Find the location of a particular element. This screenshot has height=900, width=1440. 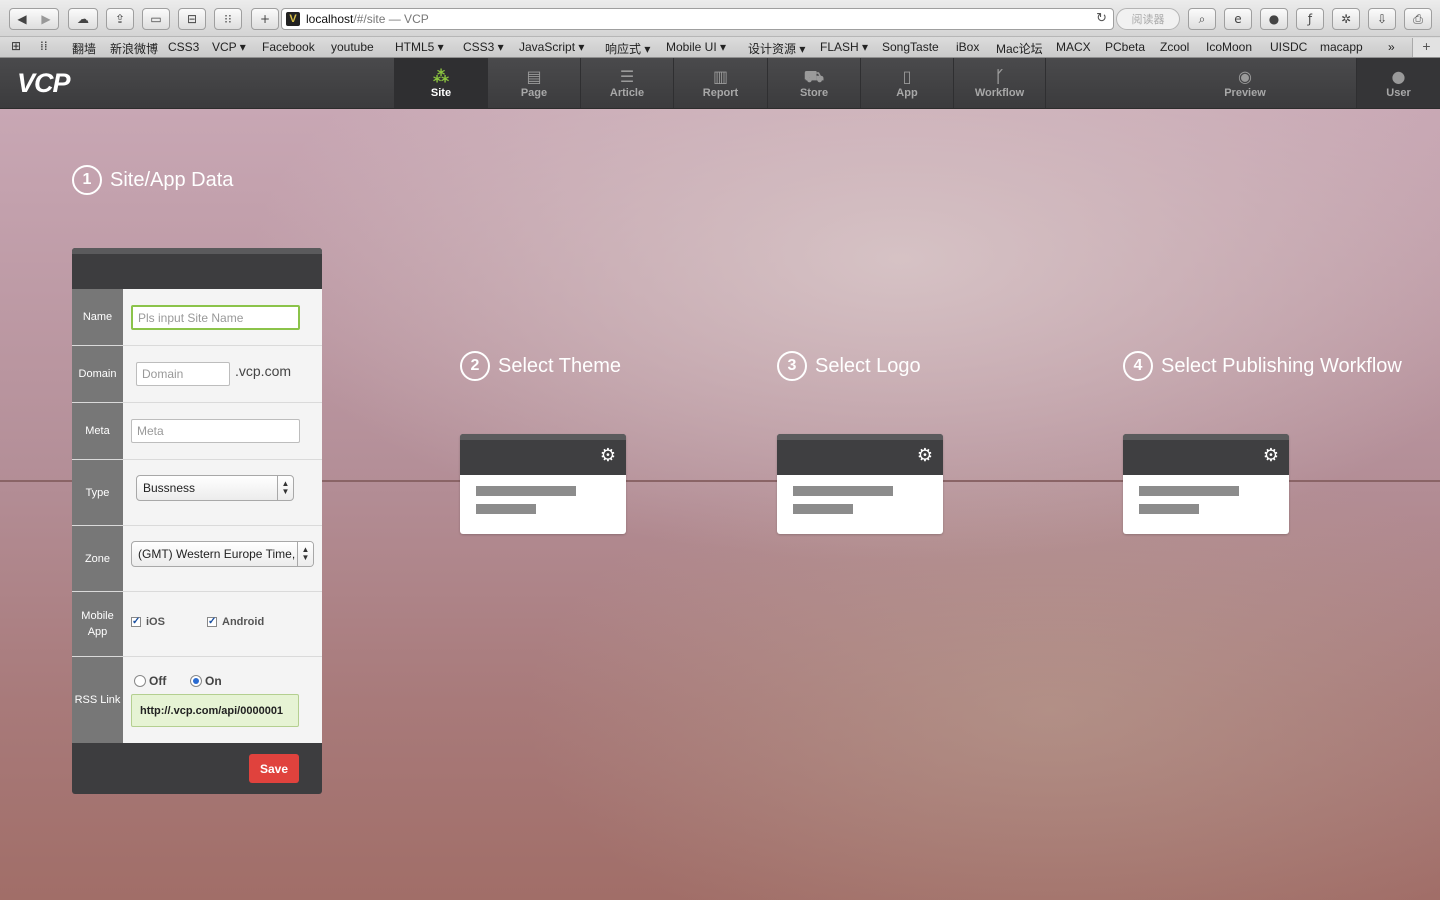

step-number: 2 is located at coordinates (475, 366).